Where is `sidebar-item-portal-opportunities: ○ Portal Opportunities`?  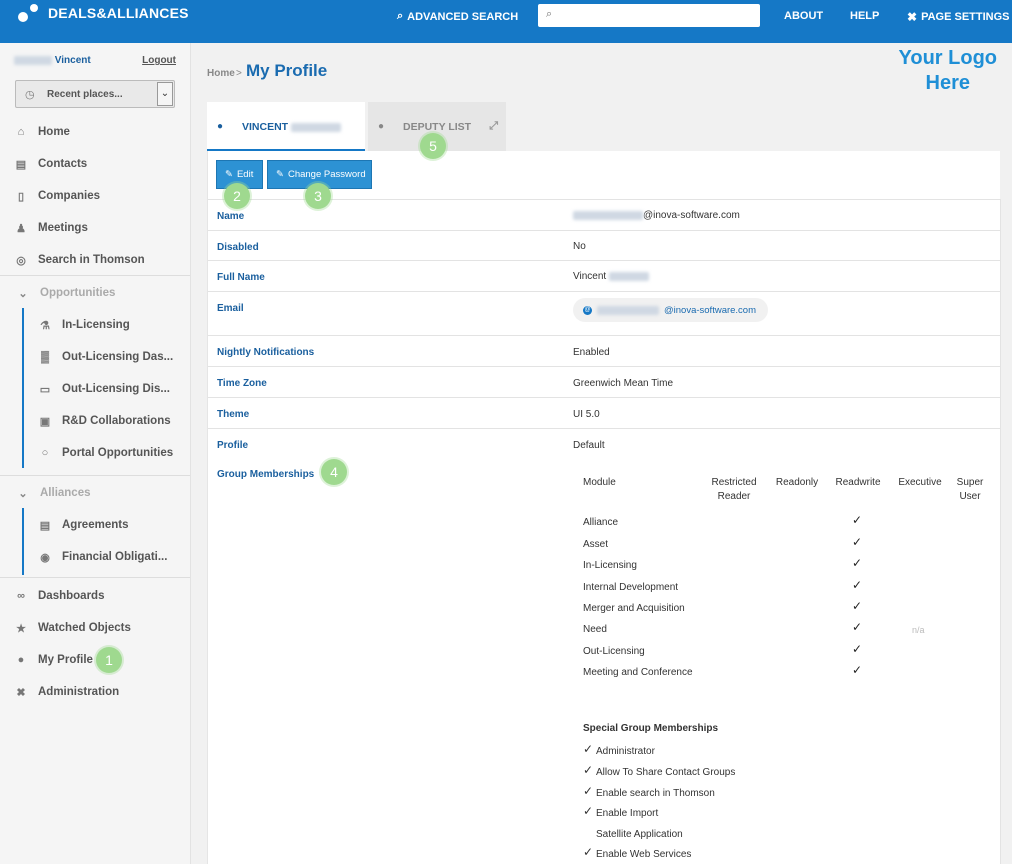 sidebar-item-portal-opportunities: ○ Portal Opportunities is located at coordinates (95, 453).